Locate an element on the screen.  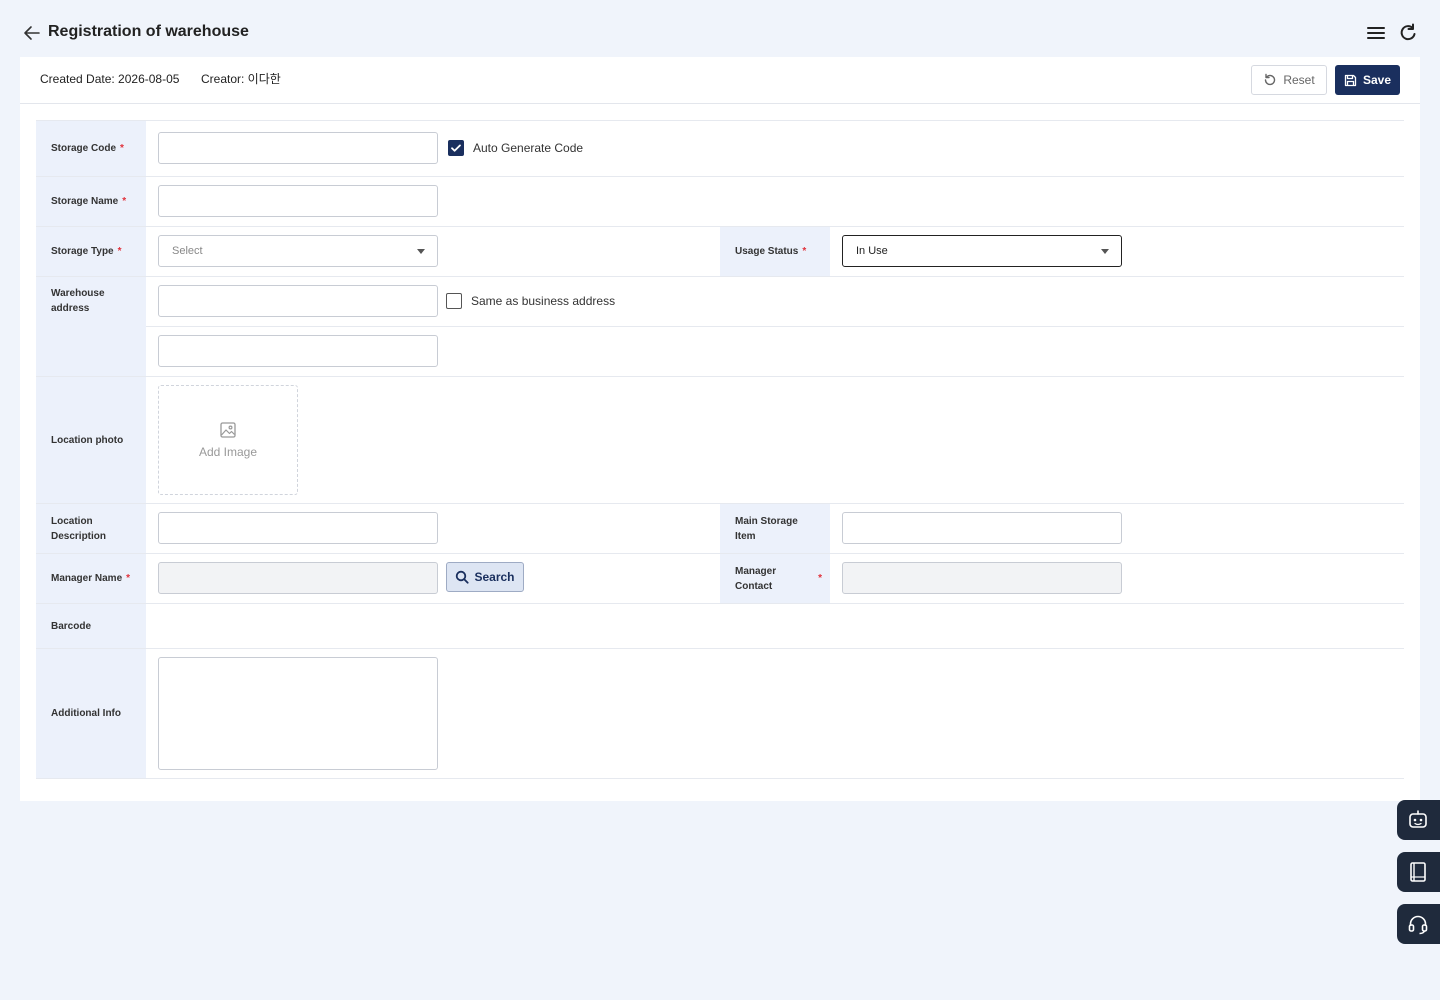
reset-button: Reset is located at coordinates (1289, 80).